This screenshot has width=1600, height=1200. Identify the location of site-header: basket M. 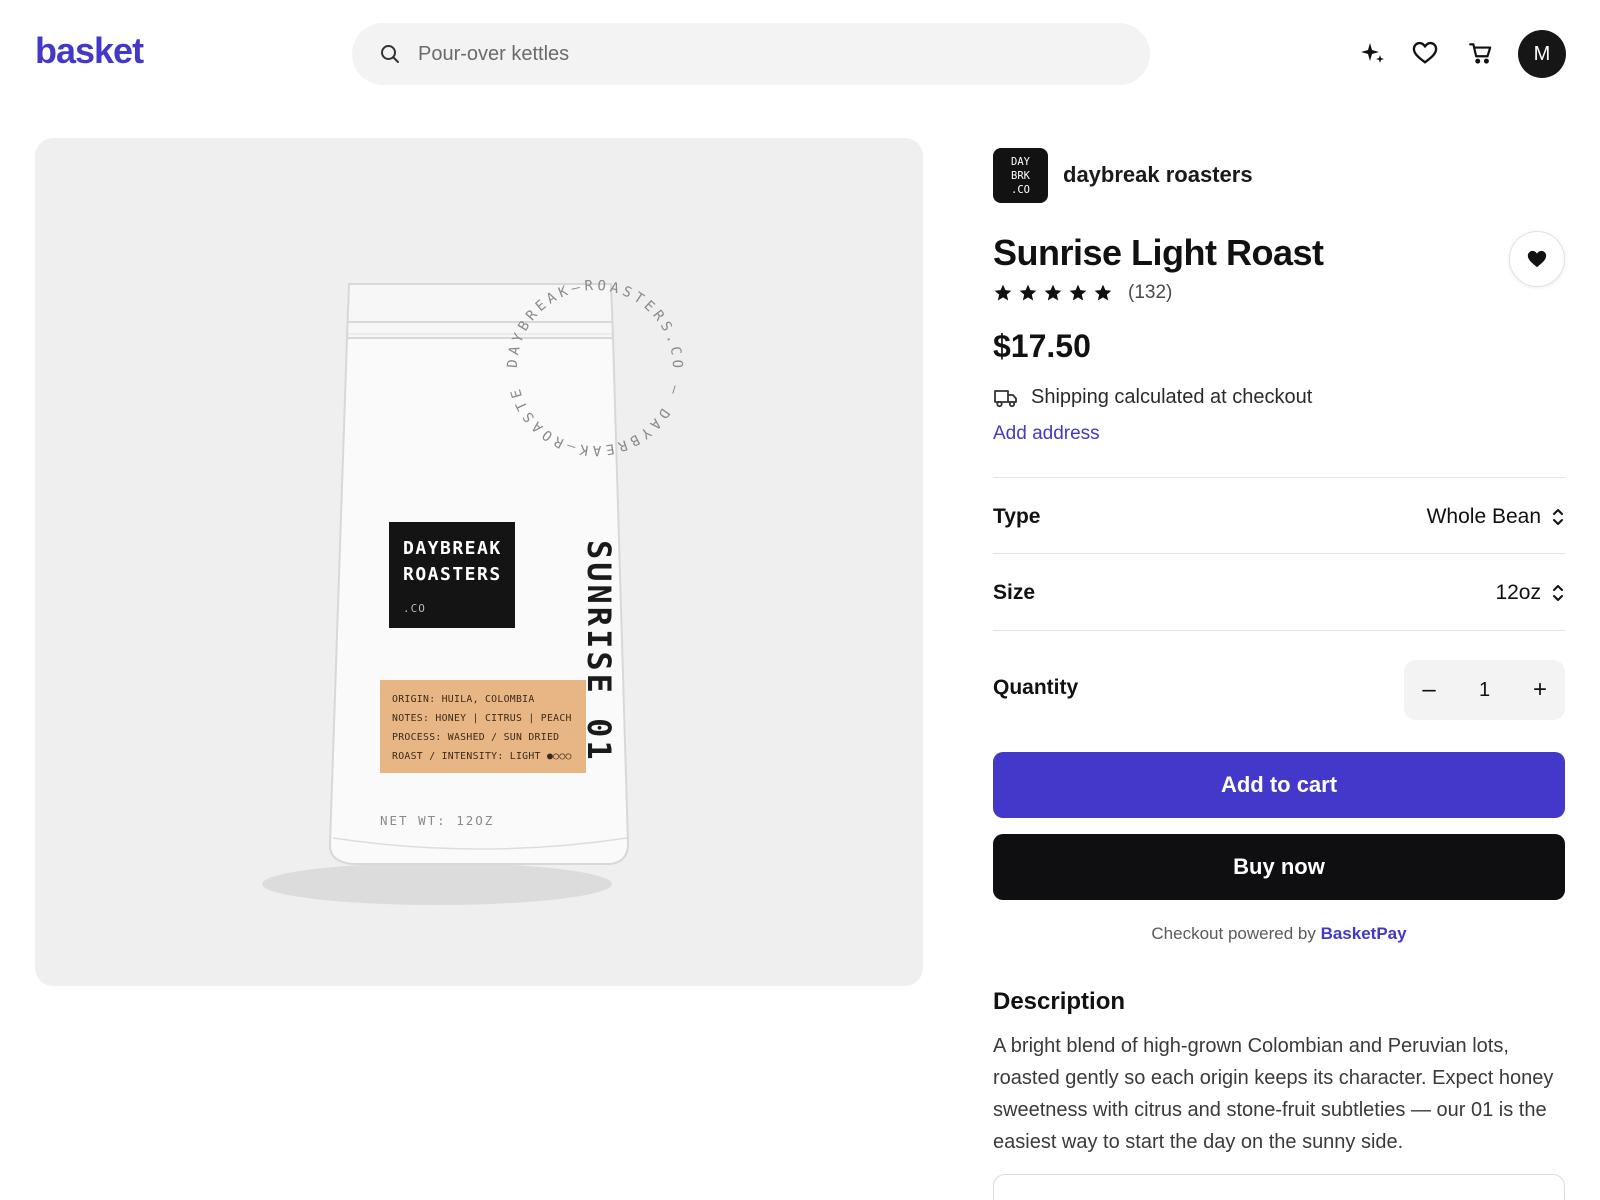
(800, 54).